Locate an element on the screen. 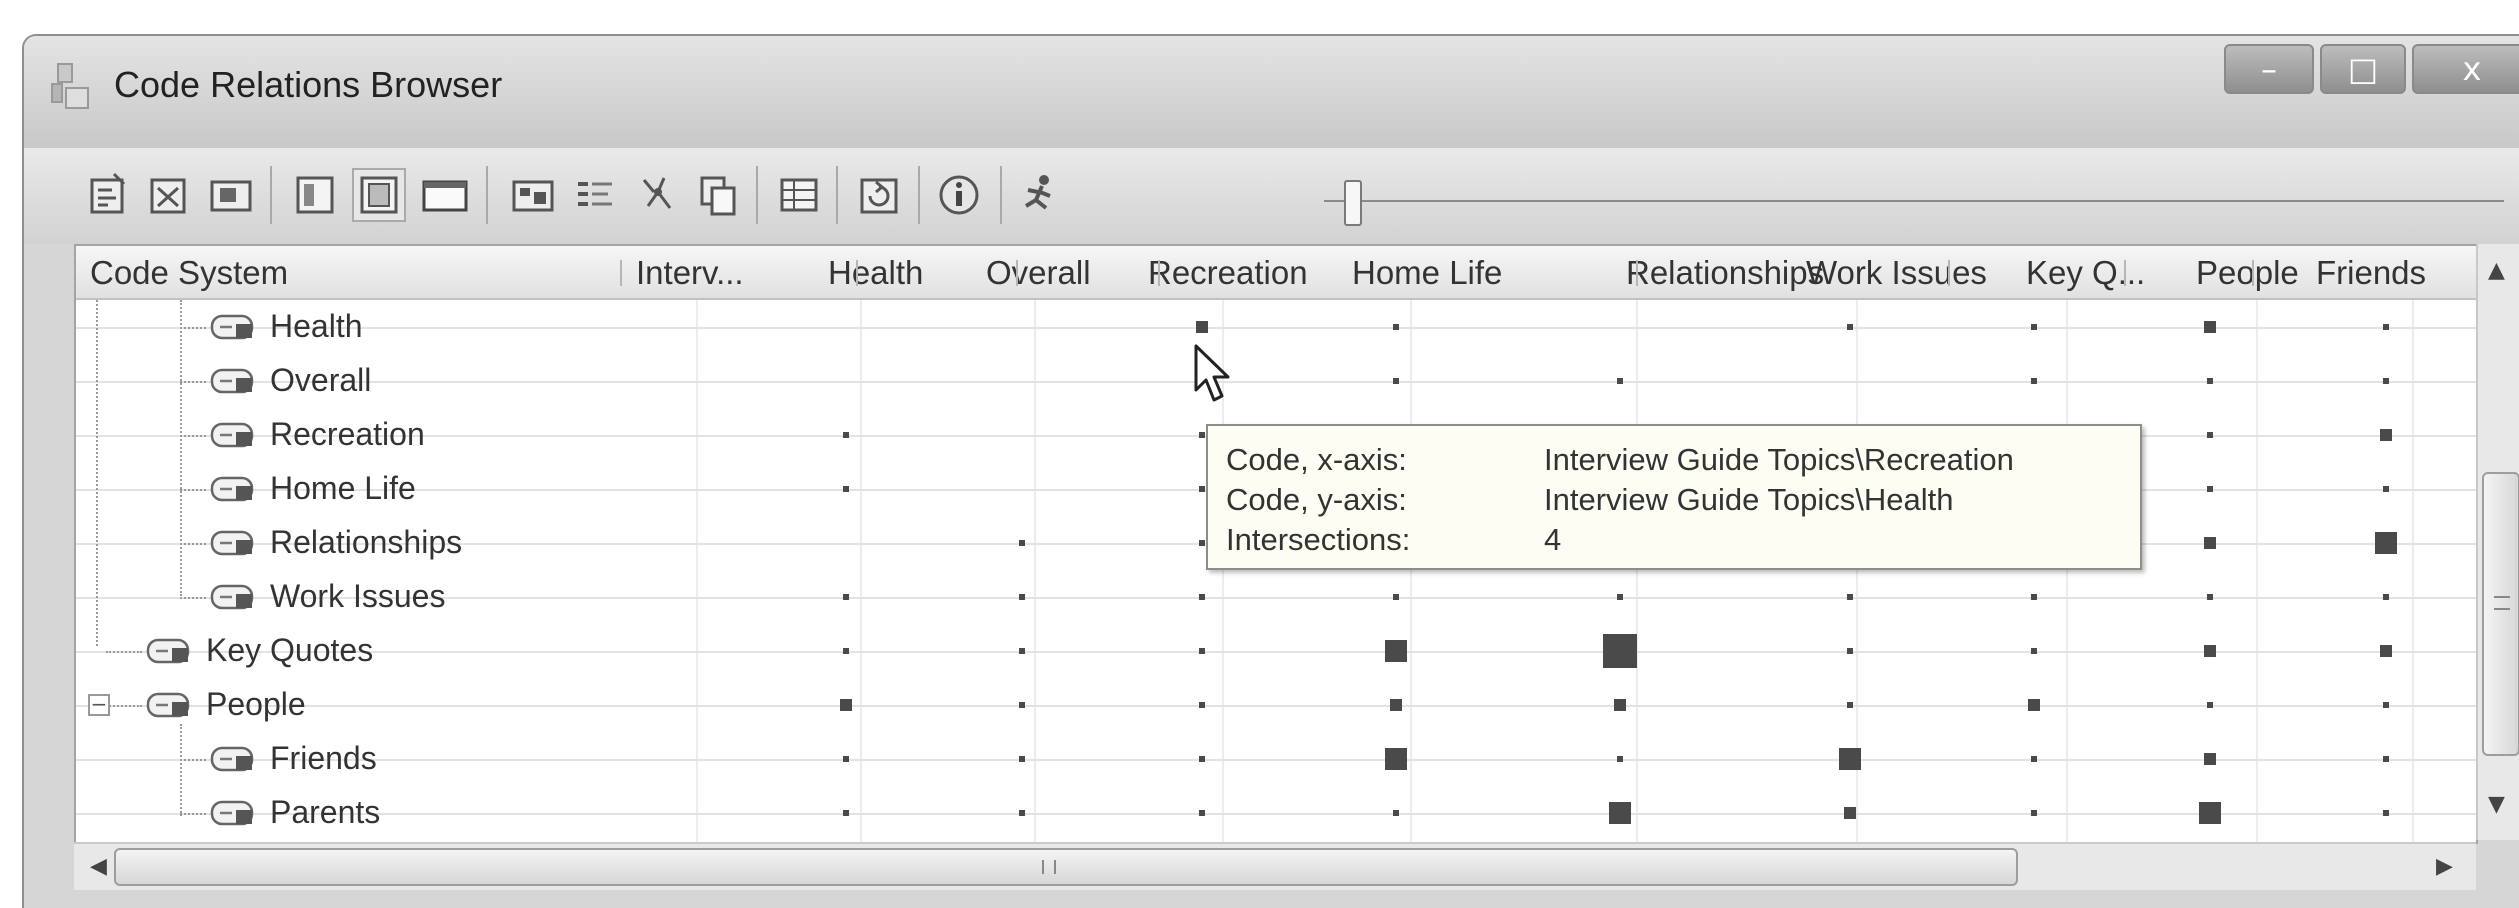 The width and height of the screenshot is (2519, 908). title-bar: Code Relations Browser – □ x is located at coordinates (1271, 92).